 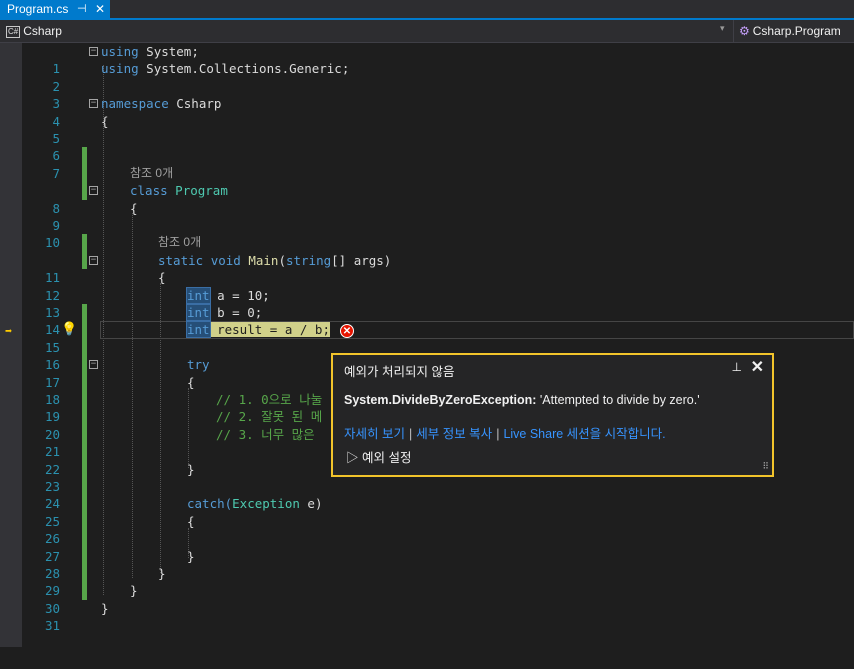 I want to click on code-line: 30 }, so click(x=427, y=598).